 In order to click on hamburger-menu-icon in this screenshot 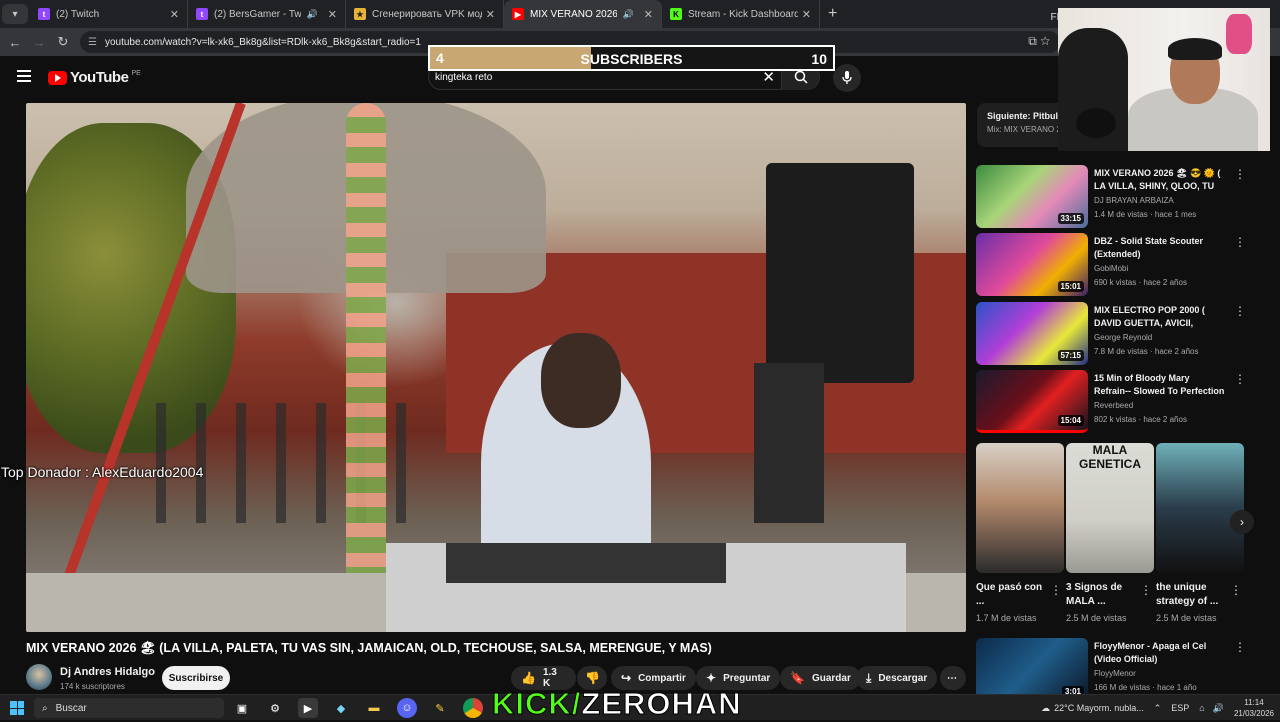, I will do `click(24, 76)`.